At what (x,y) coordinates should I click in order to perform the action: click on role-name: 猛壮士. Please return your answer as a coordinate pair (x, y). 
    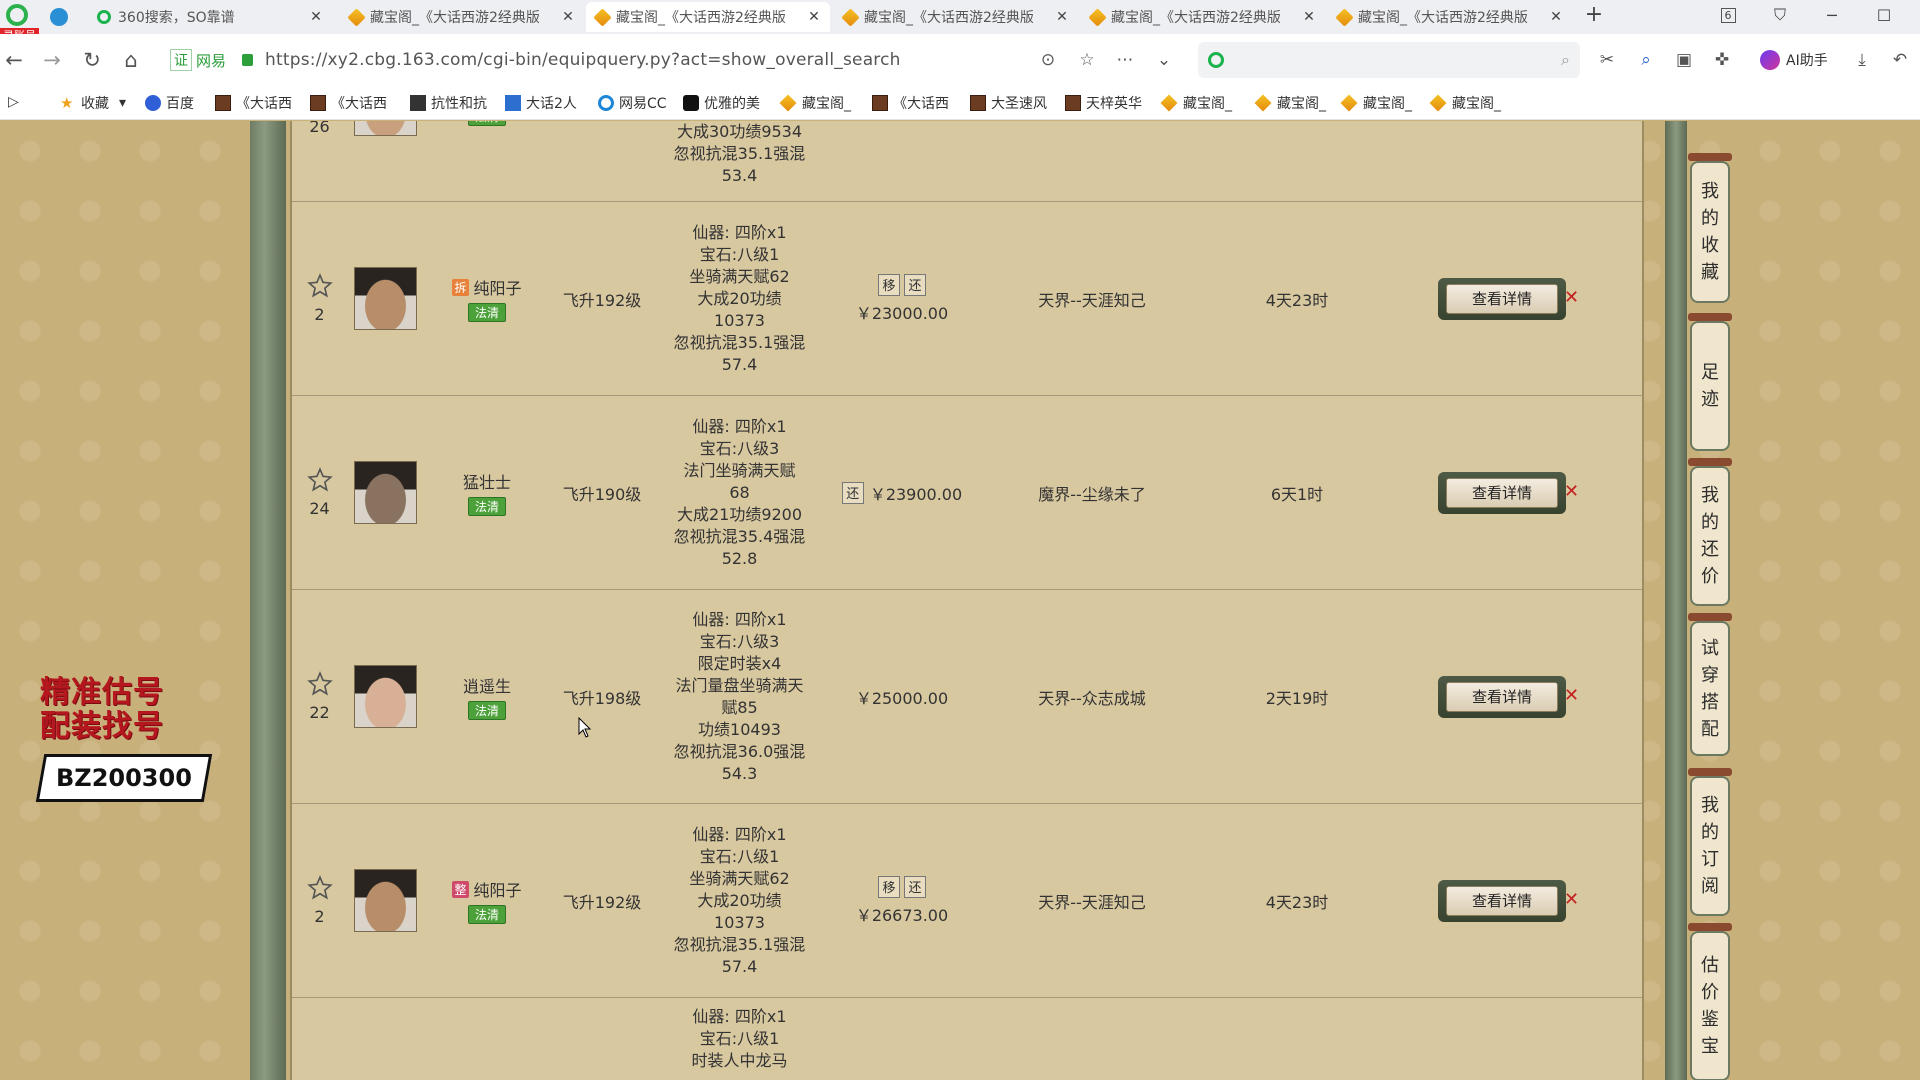
    Looking at the image, I should click on (487, 481).